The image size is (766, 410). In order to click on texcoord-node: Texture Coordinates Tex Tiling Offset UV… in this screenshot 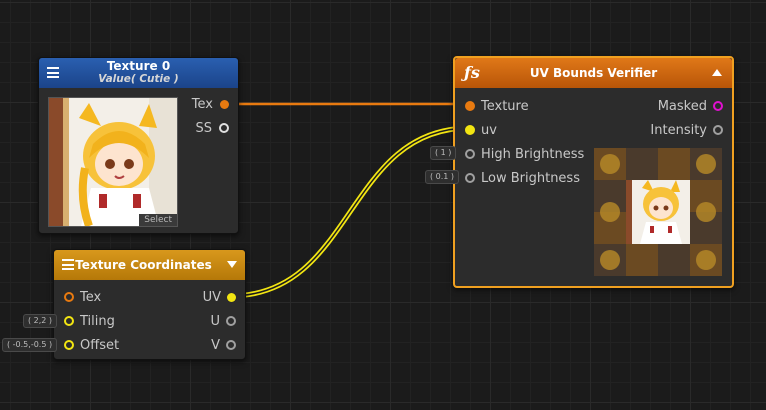, I will do `click(149, 304)`.